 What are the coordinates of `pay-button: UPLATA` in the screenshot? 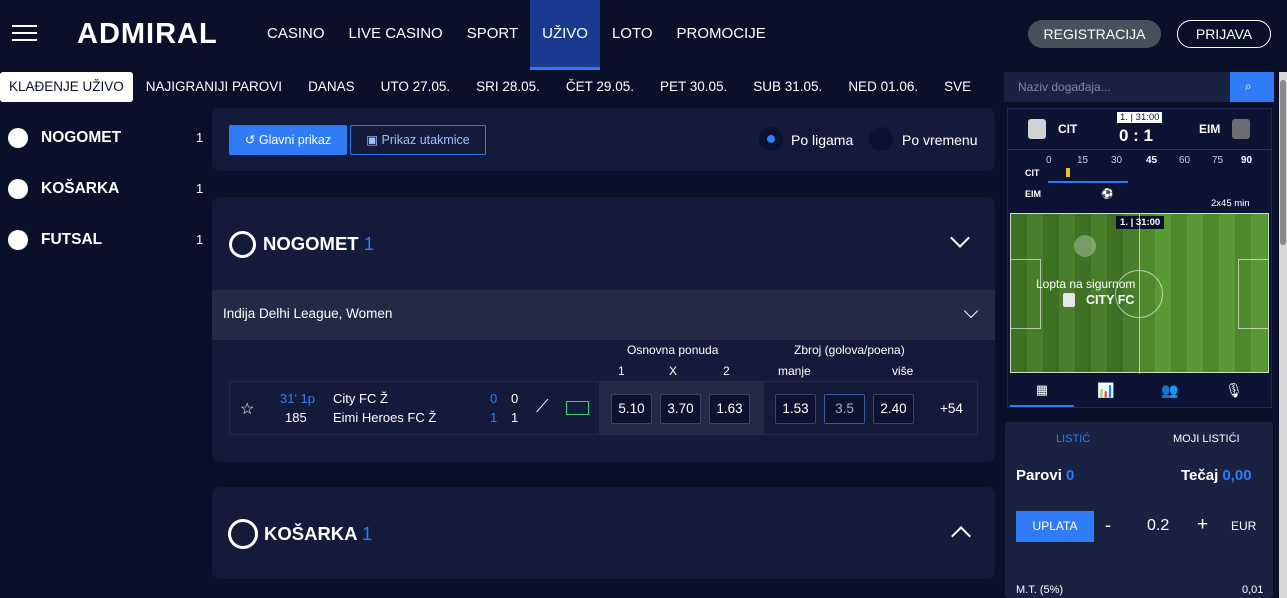 It's located at (1055, 526).